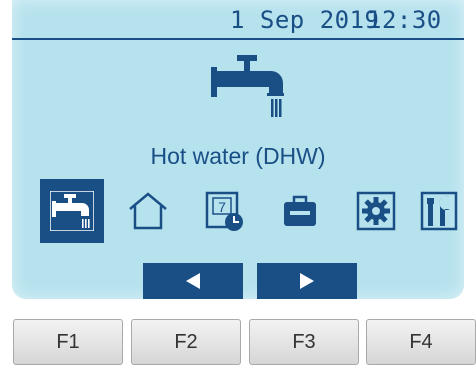 This screenshot has width=476, height=367. I want to click on schedule-calendar-icon: 7, so click(224, 211).